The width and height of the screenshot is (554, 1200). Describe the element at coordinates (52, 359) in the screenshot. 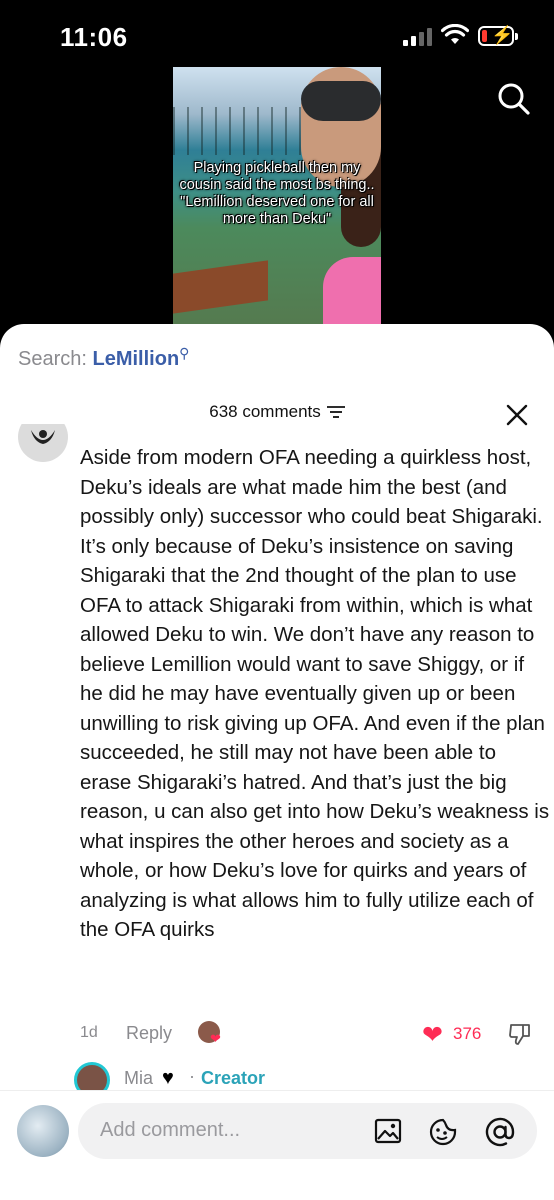

I see `search-label: Search:` at that location.